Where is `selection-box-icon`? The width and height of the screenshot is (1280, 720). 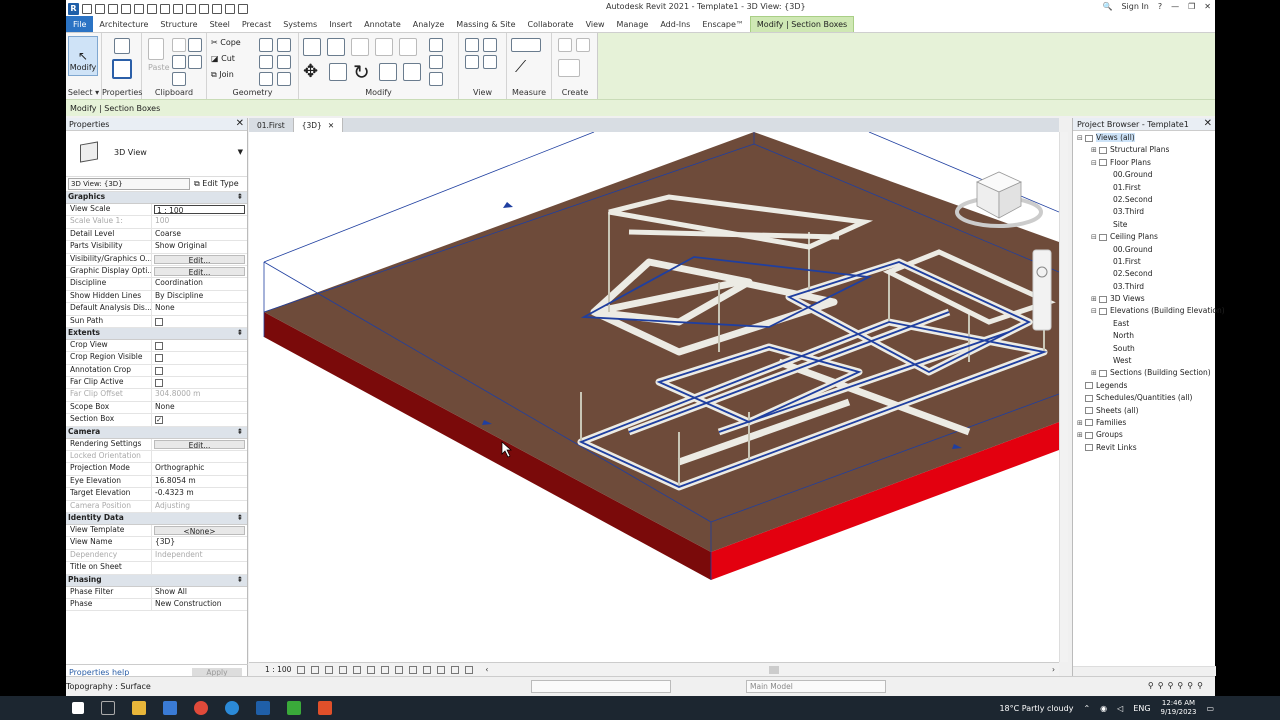
selection-box-icon is located at coordinates (490, 62).